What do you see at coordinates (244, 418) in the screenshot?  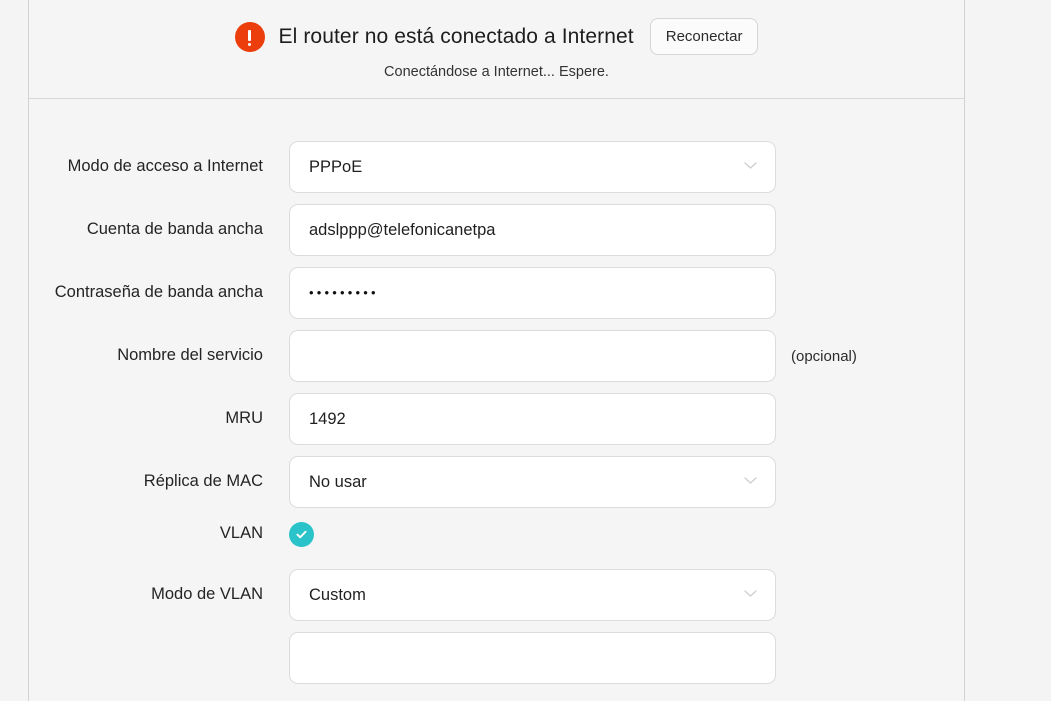 I see `label-mru: MRU` at bounding box center [244, 418].